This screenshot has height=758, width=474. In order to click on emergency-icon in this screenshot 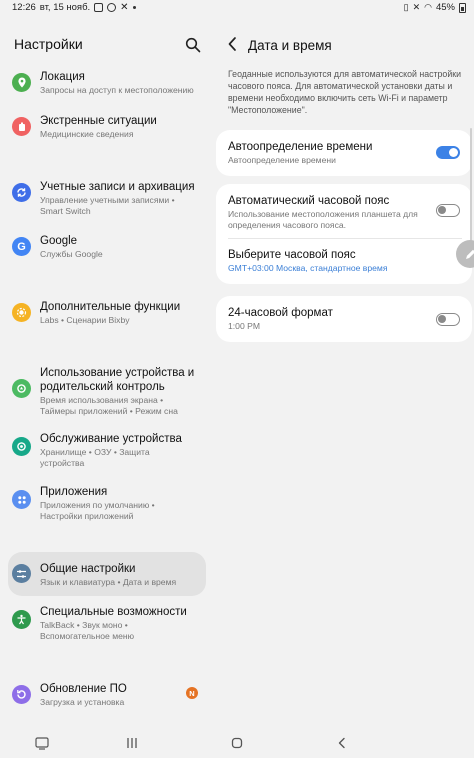, I will do `click(21, 126)`.